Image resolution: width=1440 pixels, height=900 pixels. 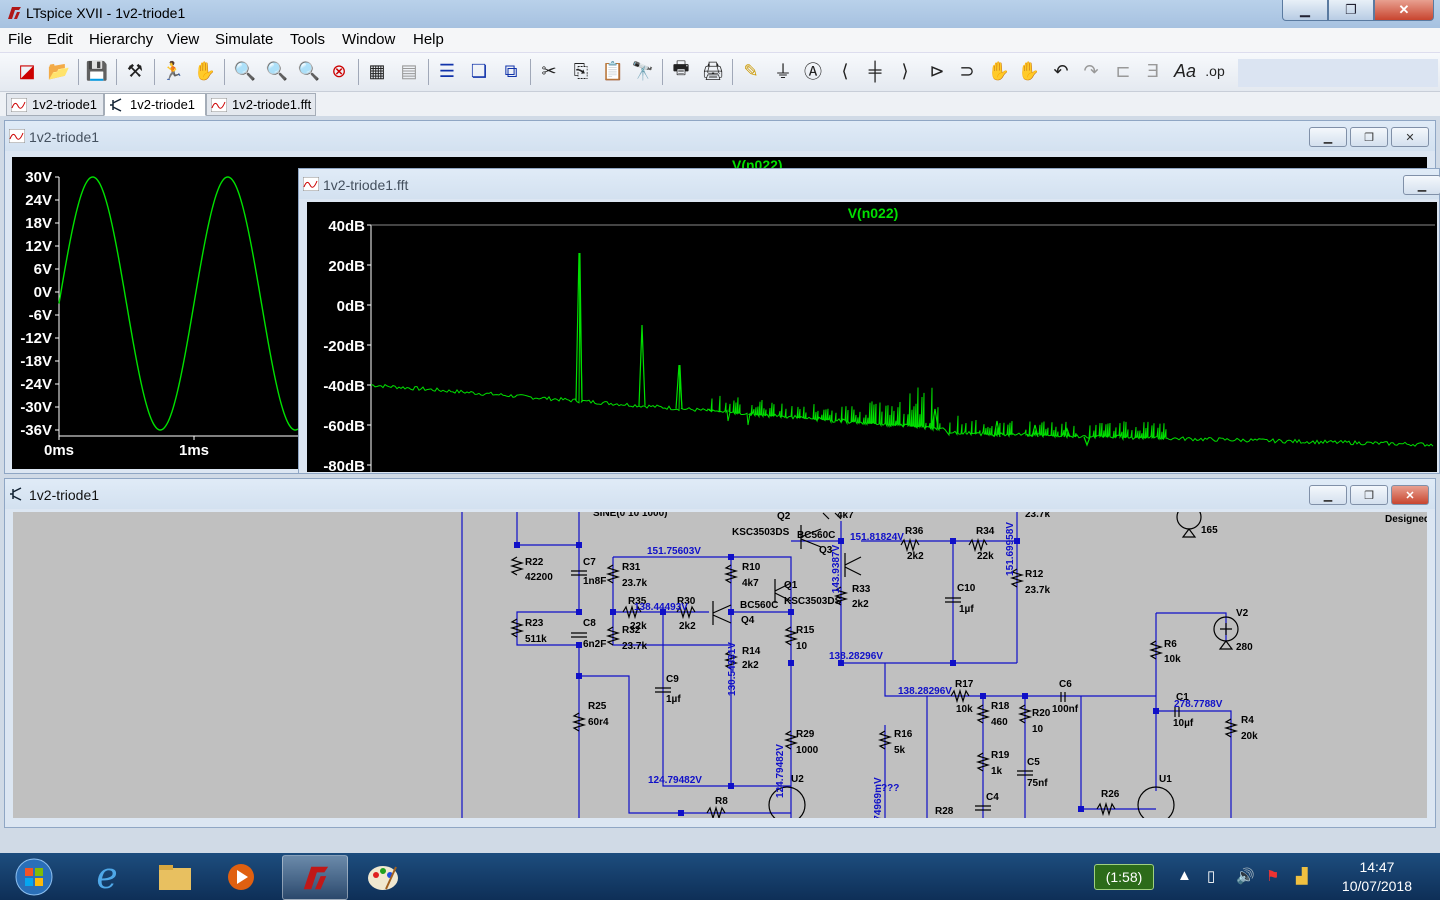 What do you see at coordinates (805, 734) in the screenshot?
I see `component-label: R29` at bounding box center [805, 734].